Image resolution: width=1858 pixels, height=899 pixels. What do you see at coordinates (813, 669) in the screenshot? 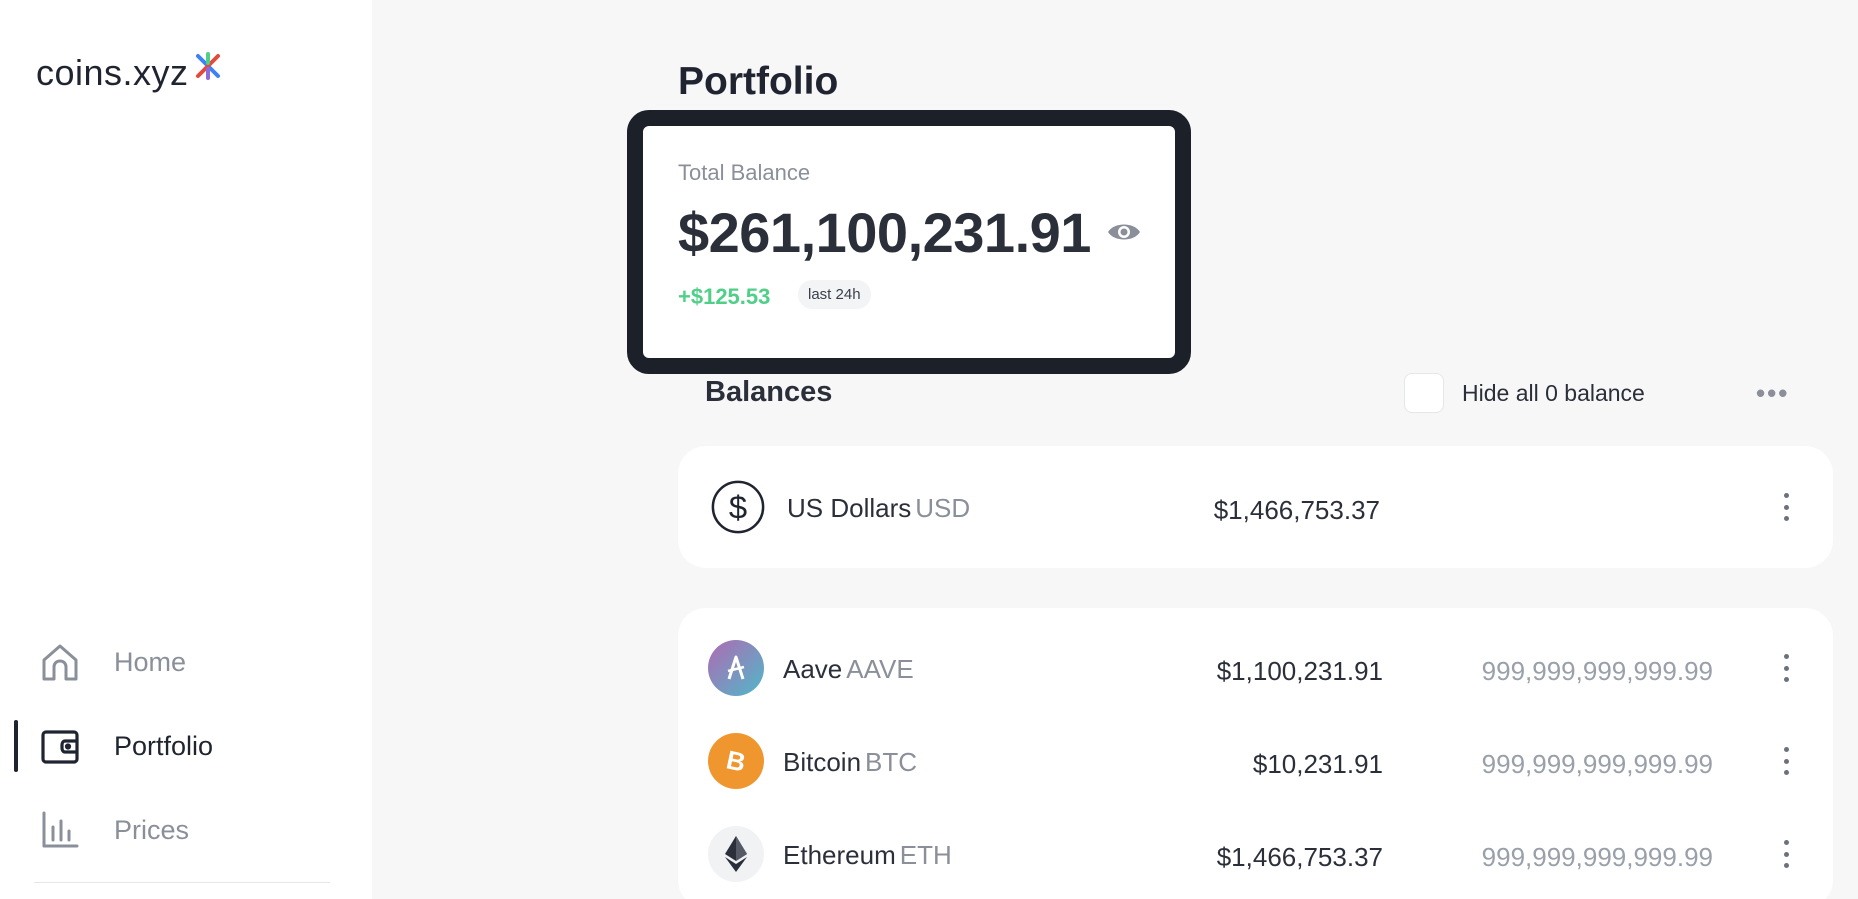
I see `asset-full-name: Aave` at bounding box center [813, 669].